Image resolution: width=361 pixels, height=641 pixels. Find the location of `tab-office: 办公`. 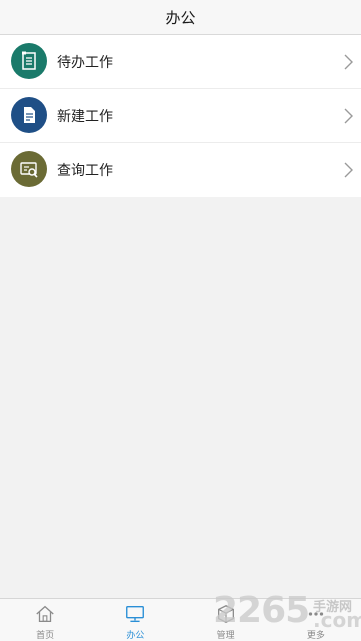

tab-office: 办公 is located at coordinates (135, 620).